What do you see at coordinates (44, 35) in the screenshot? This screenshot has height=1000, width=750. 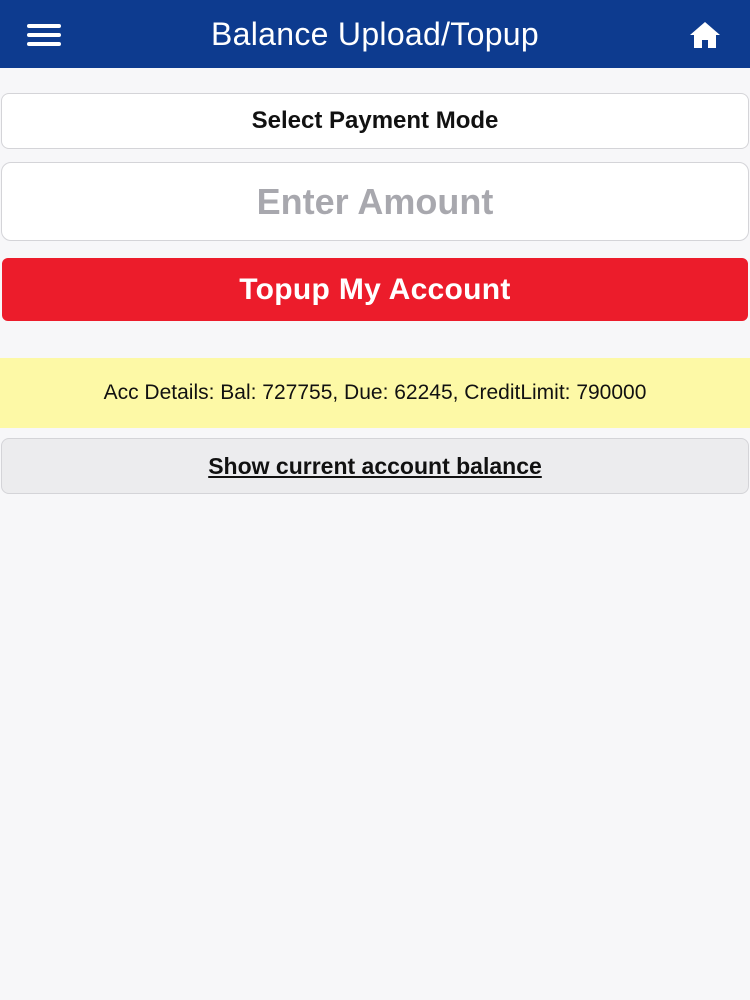 I see `hamburger-menu-icon` at bounding box center [44, 35].